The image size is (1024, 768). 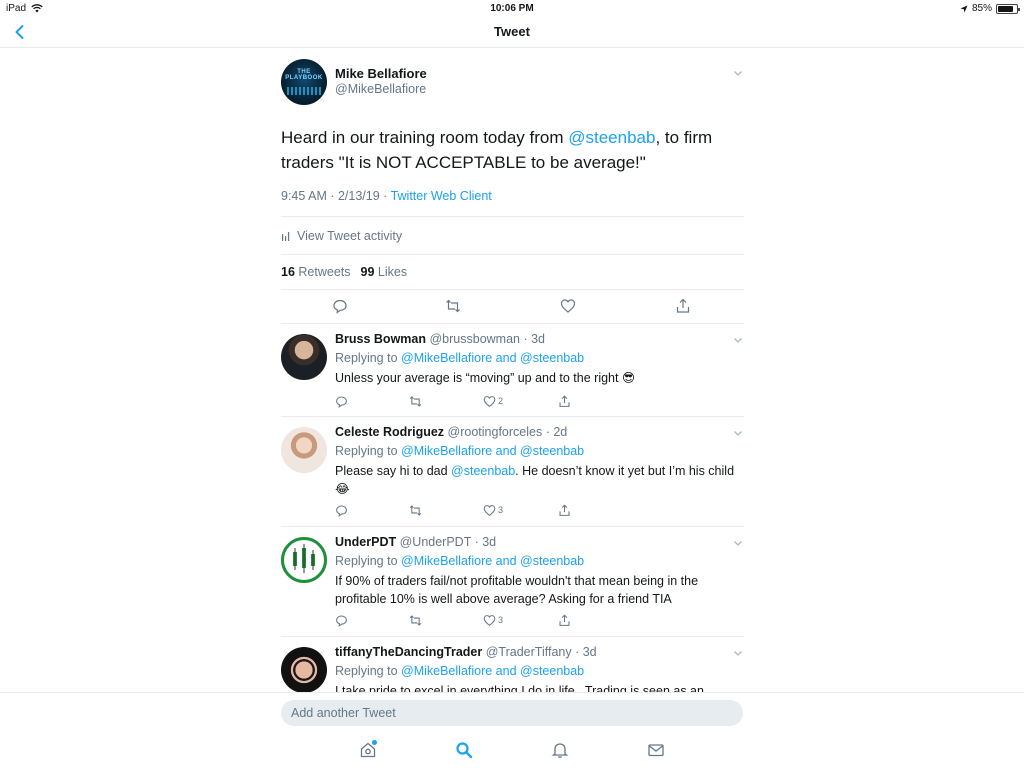 I want to click on retweets-stat: 16 Retweets, so click(x=316, y=272).